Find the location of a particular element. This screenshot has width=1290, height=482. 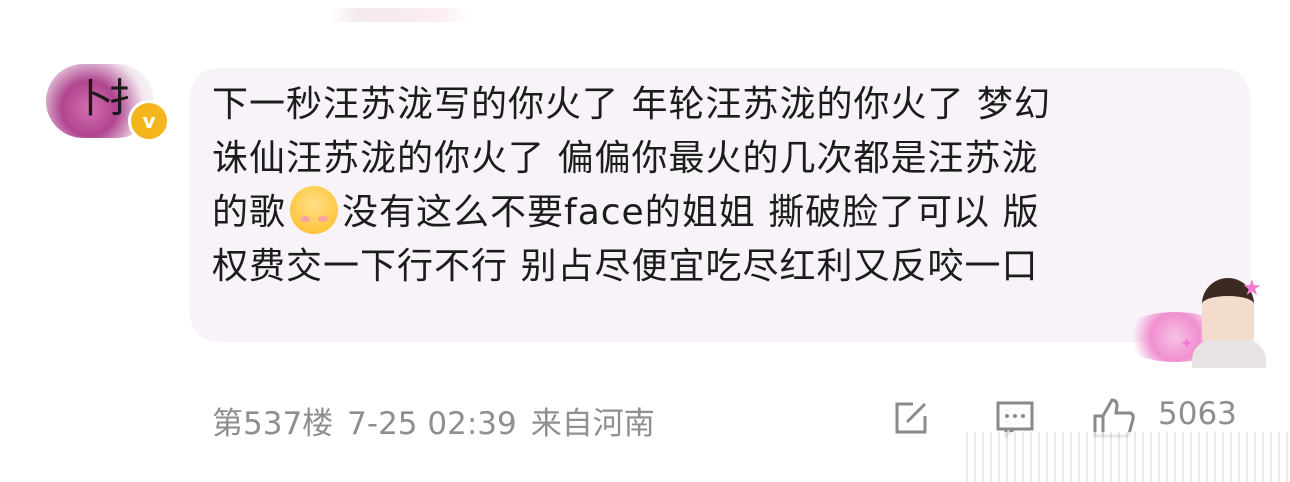

cropped-top-fragment is located at coordinates (400, 15).